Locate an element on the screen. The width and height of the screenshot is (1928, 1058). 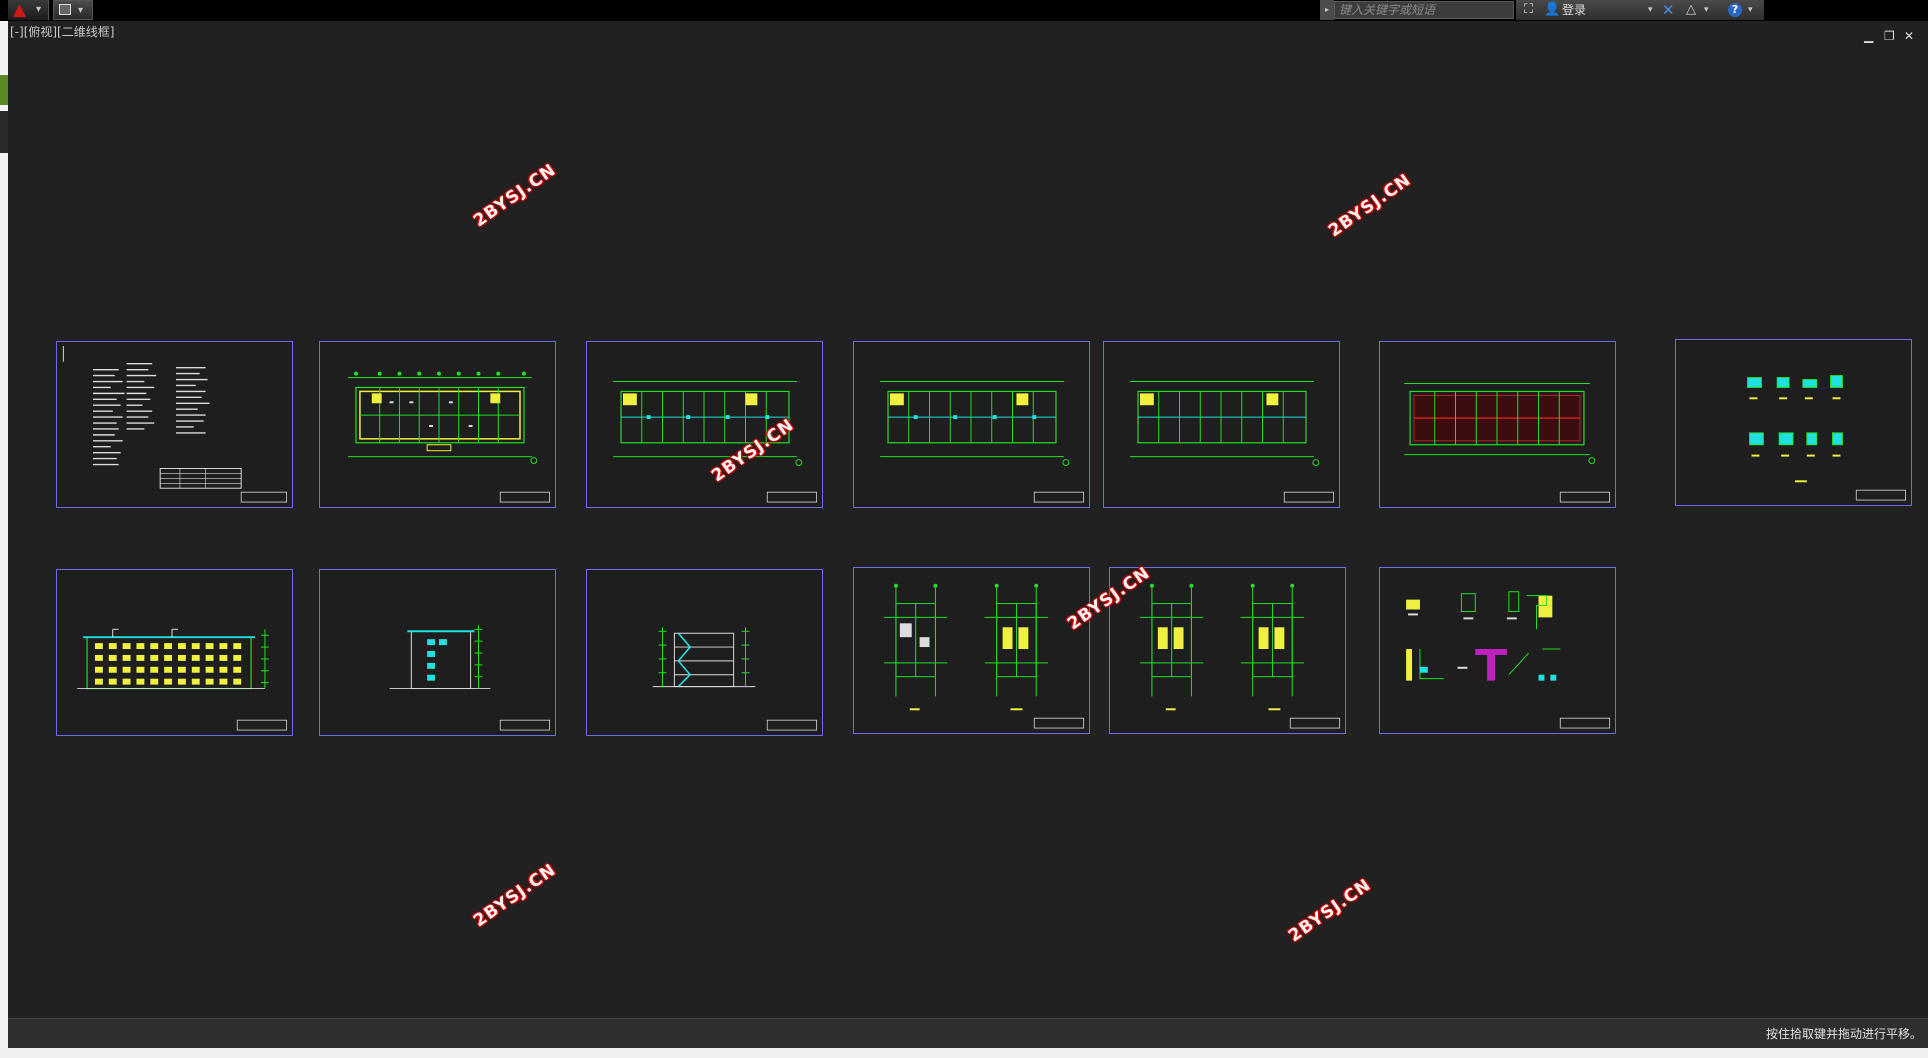
search-input: 键入关键字或短语 is located at coordinates (1424, 10).